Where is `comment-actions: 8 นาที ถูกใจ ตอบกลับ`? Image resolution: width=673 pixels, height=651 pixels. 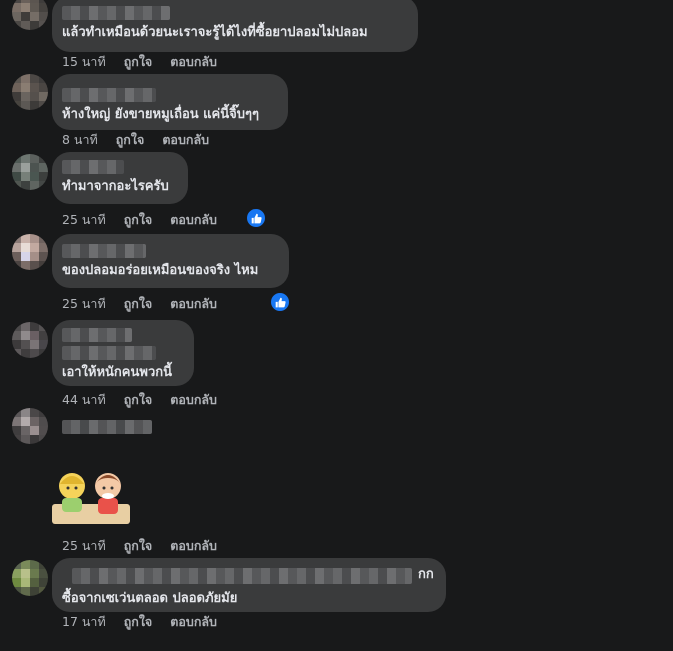
comment-actions: 8 นาที ถูกใจ ตอบกลับ is located at coordinates (135, 140).